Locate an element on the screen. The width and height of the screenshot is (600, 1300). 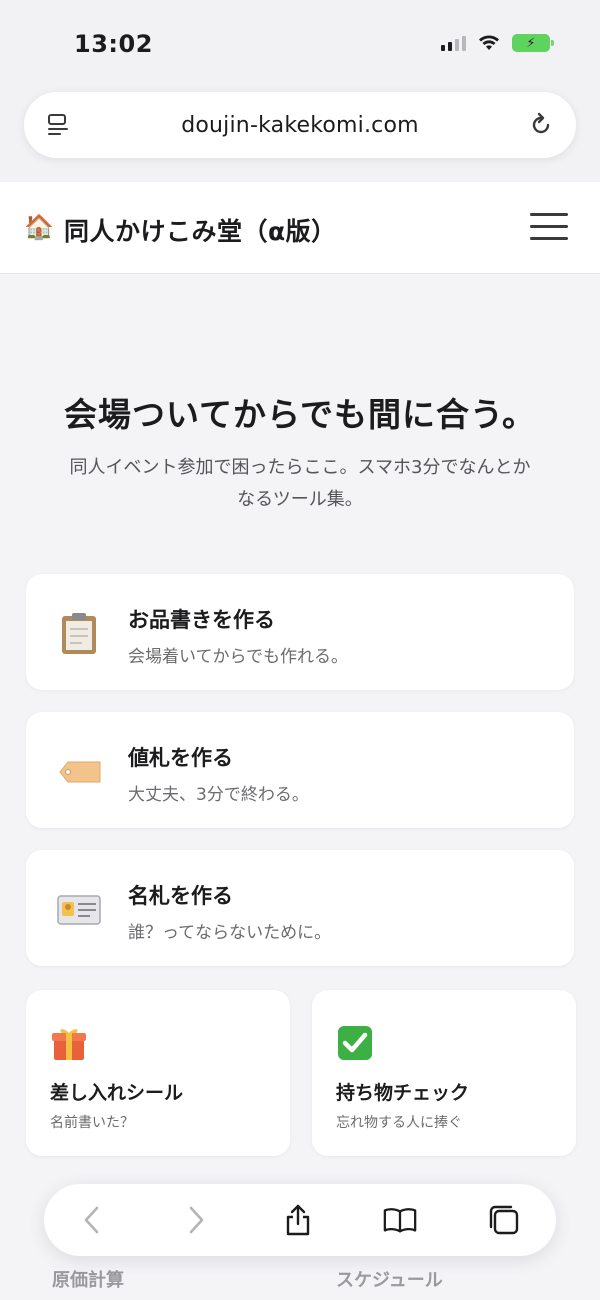
tool-card-desc: 会場着いてからでも作れる。 is located at coordinates (238, 657).